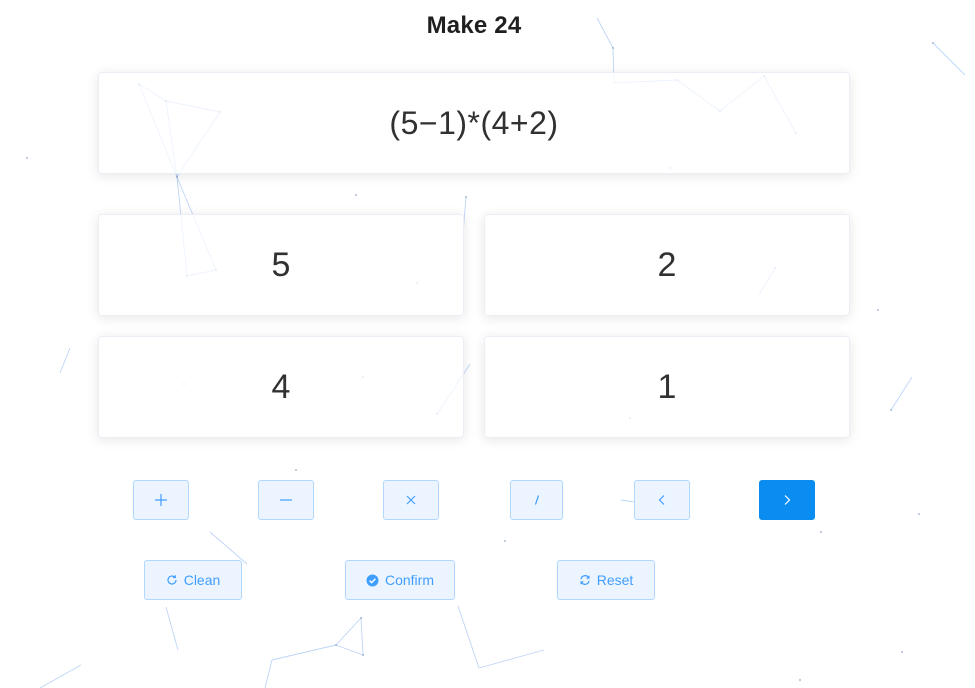  What do you see at coordinates (474, 25) in the screenshot?
I see `page-title: Make 24` at bounding box center [474, 25].